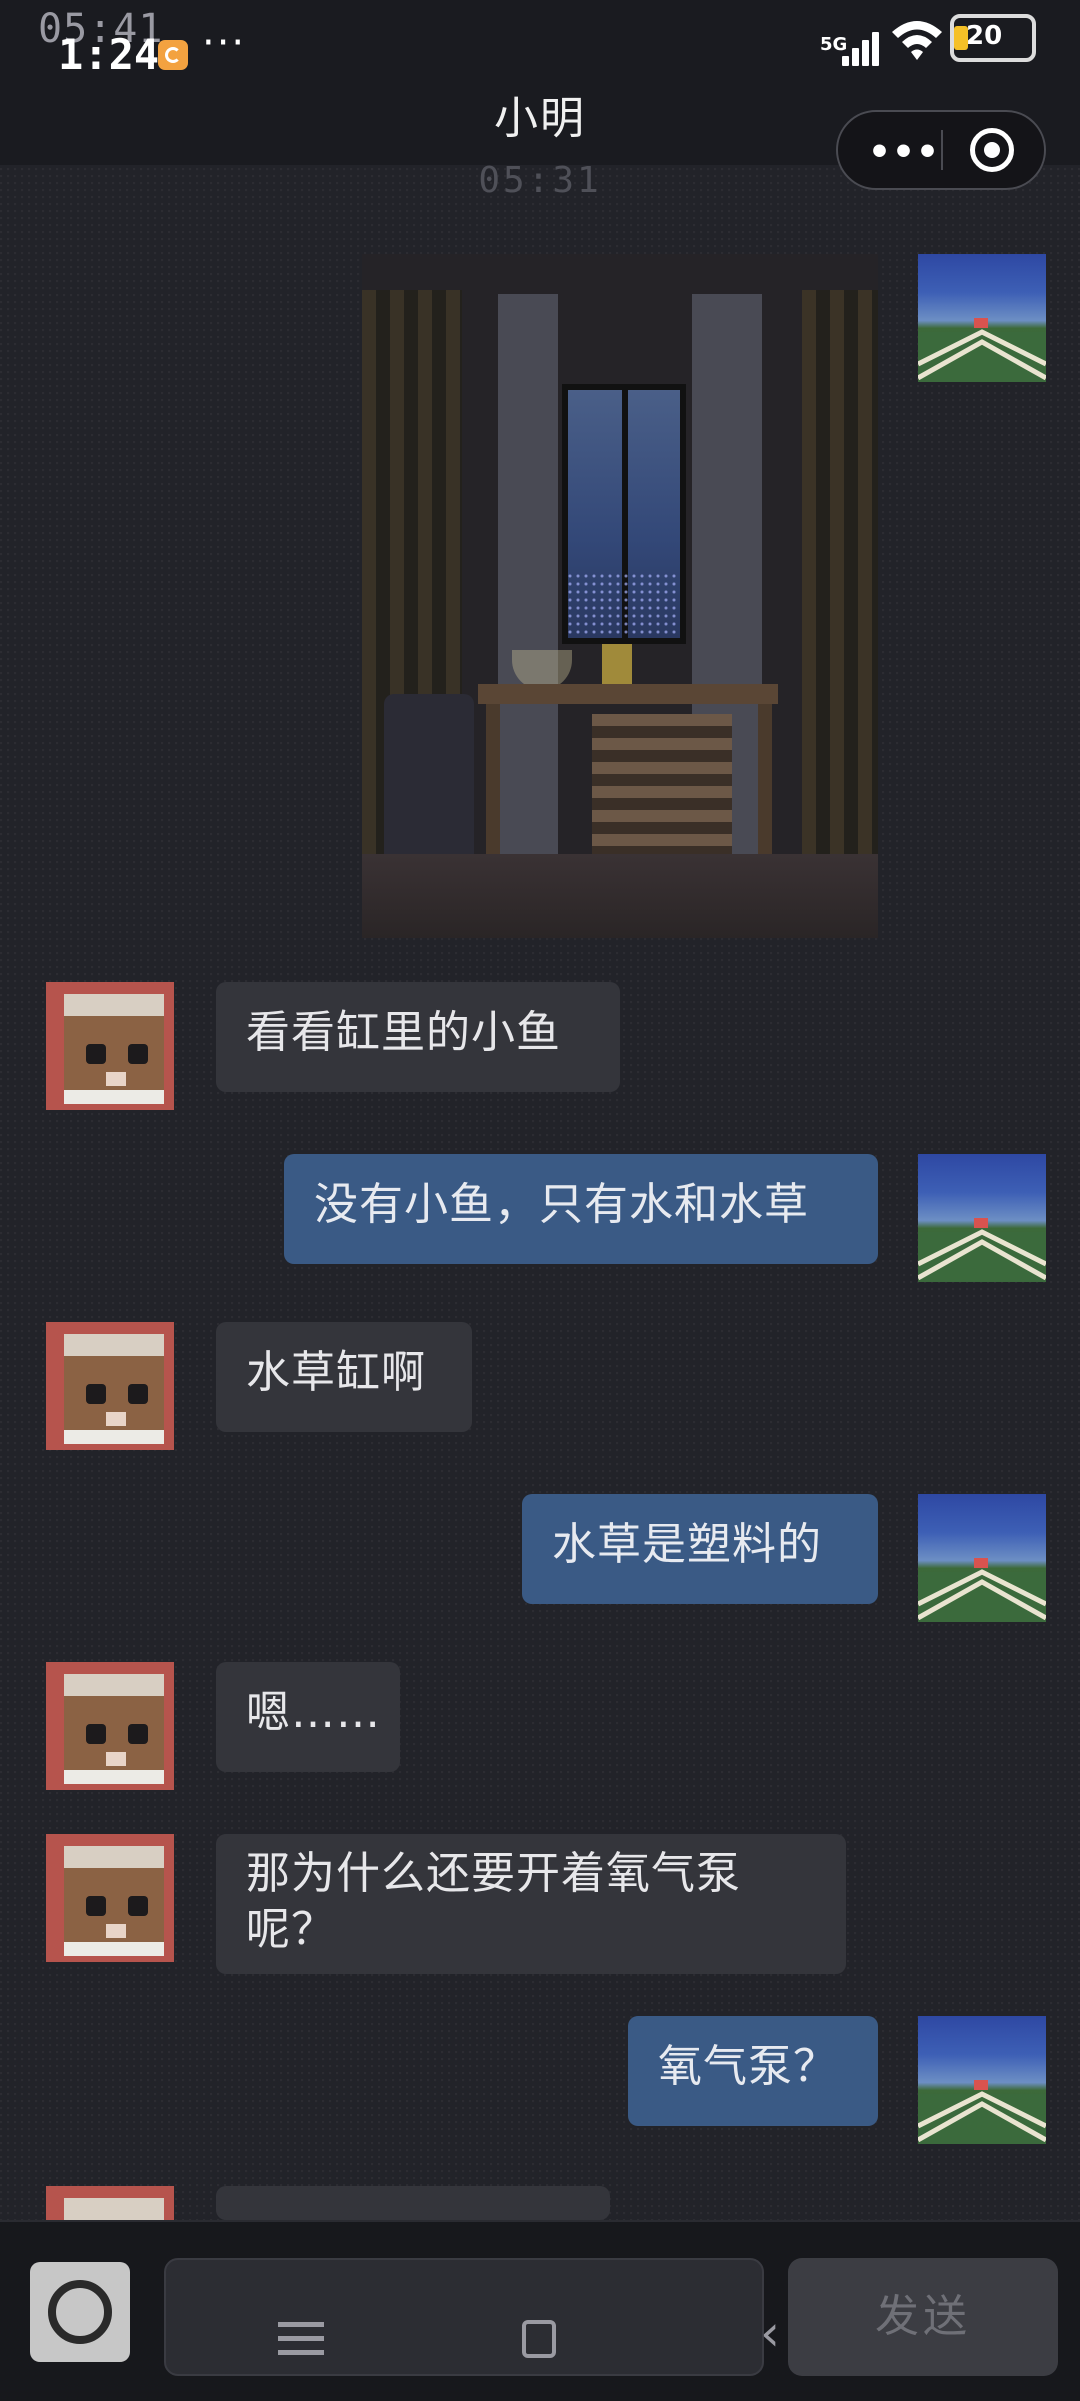  I want to click on battery-percent: 20, so click(984, 36).